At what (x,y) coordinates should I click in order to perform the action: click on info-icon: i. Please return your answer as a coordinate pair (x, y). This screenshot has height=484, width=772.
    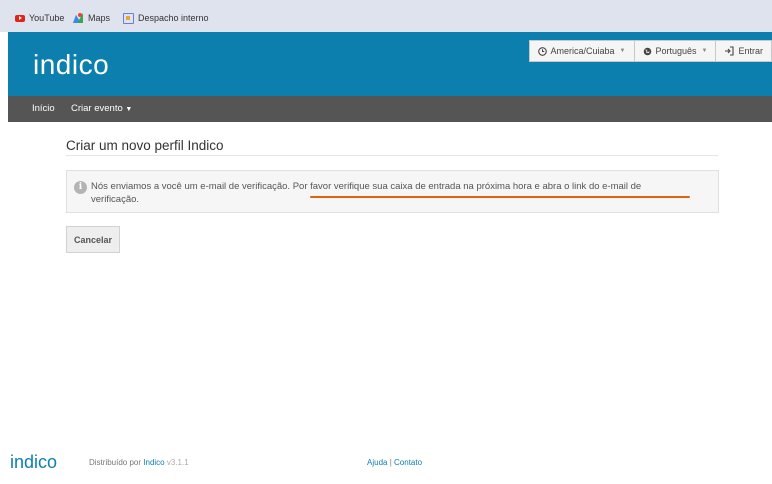
    Looking at the image, I should click on (80, 187).